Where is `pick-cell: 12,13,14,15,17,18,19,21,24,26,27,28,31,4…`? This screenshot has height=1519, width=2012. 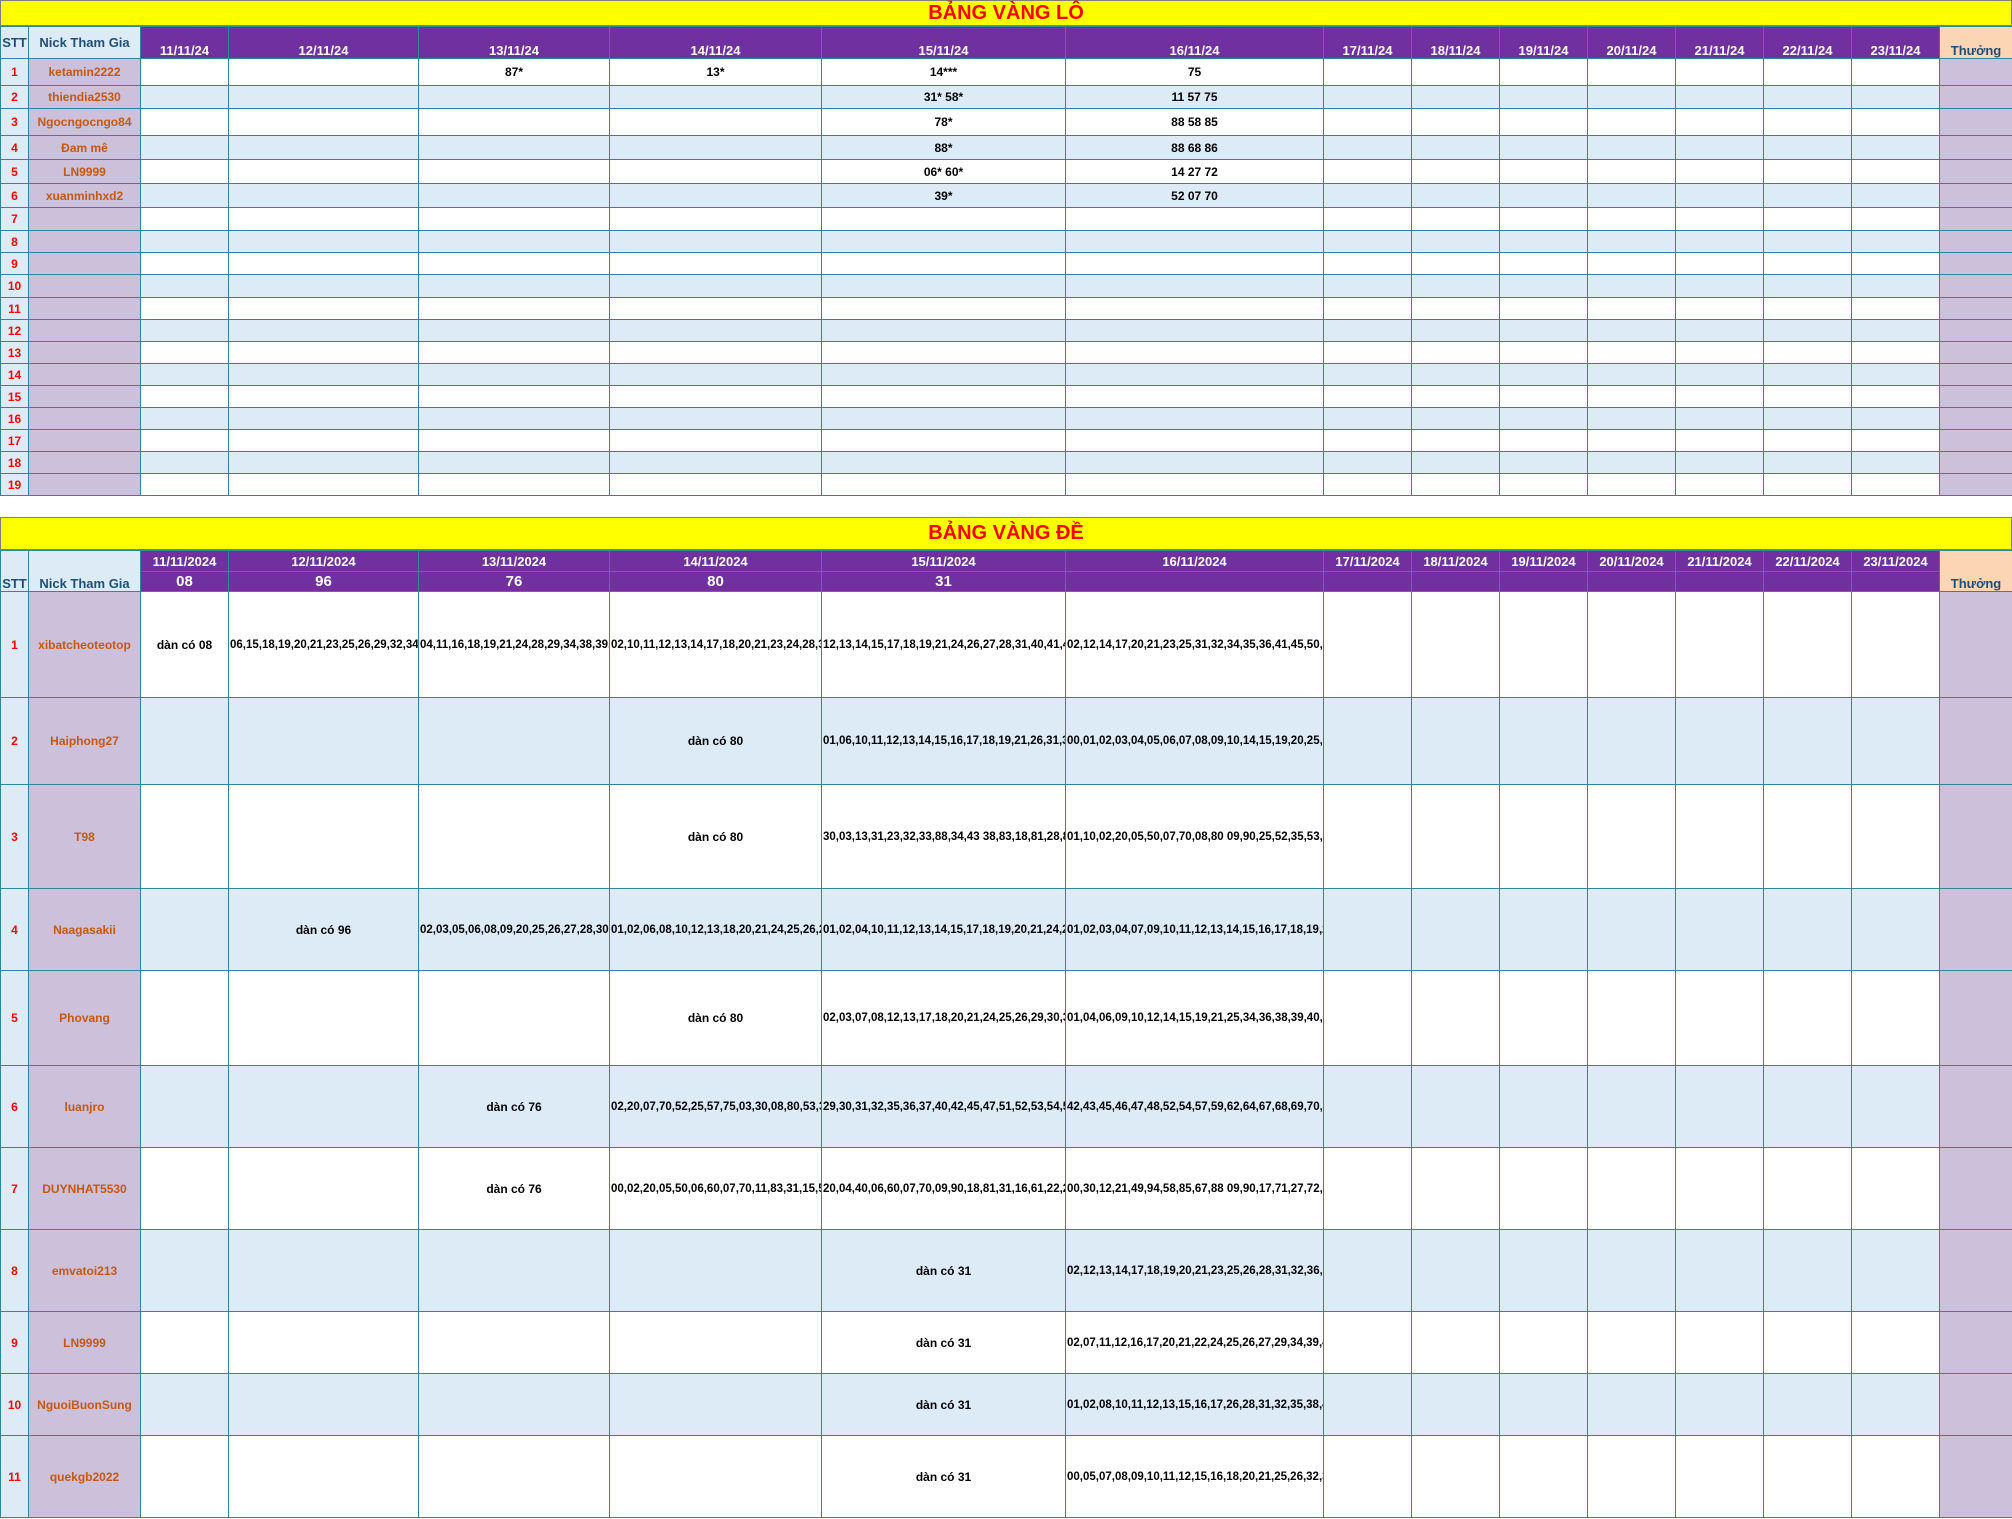 pick-cell: 12,13,14,15,17,18,19,21,24,26,27,28,31,4… is located at coordinates (943, 644).